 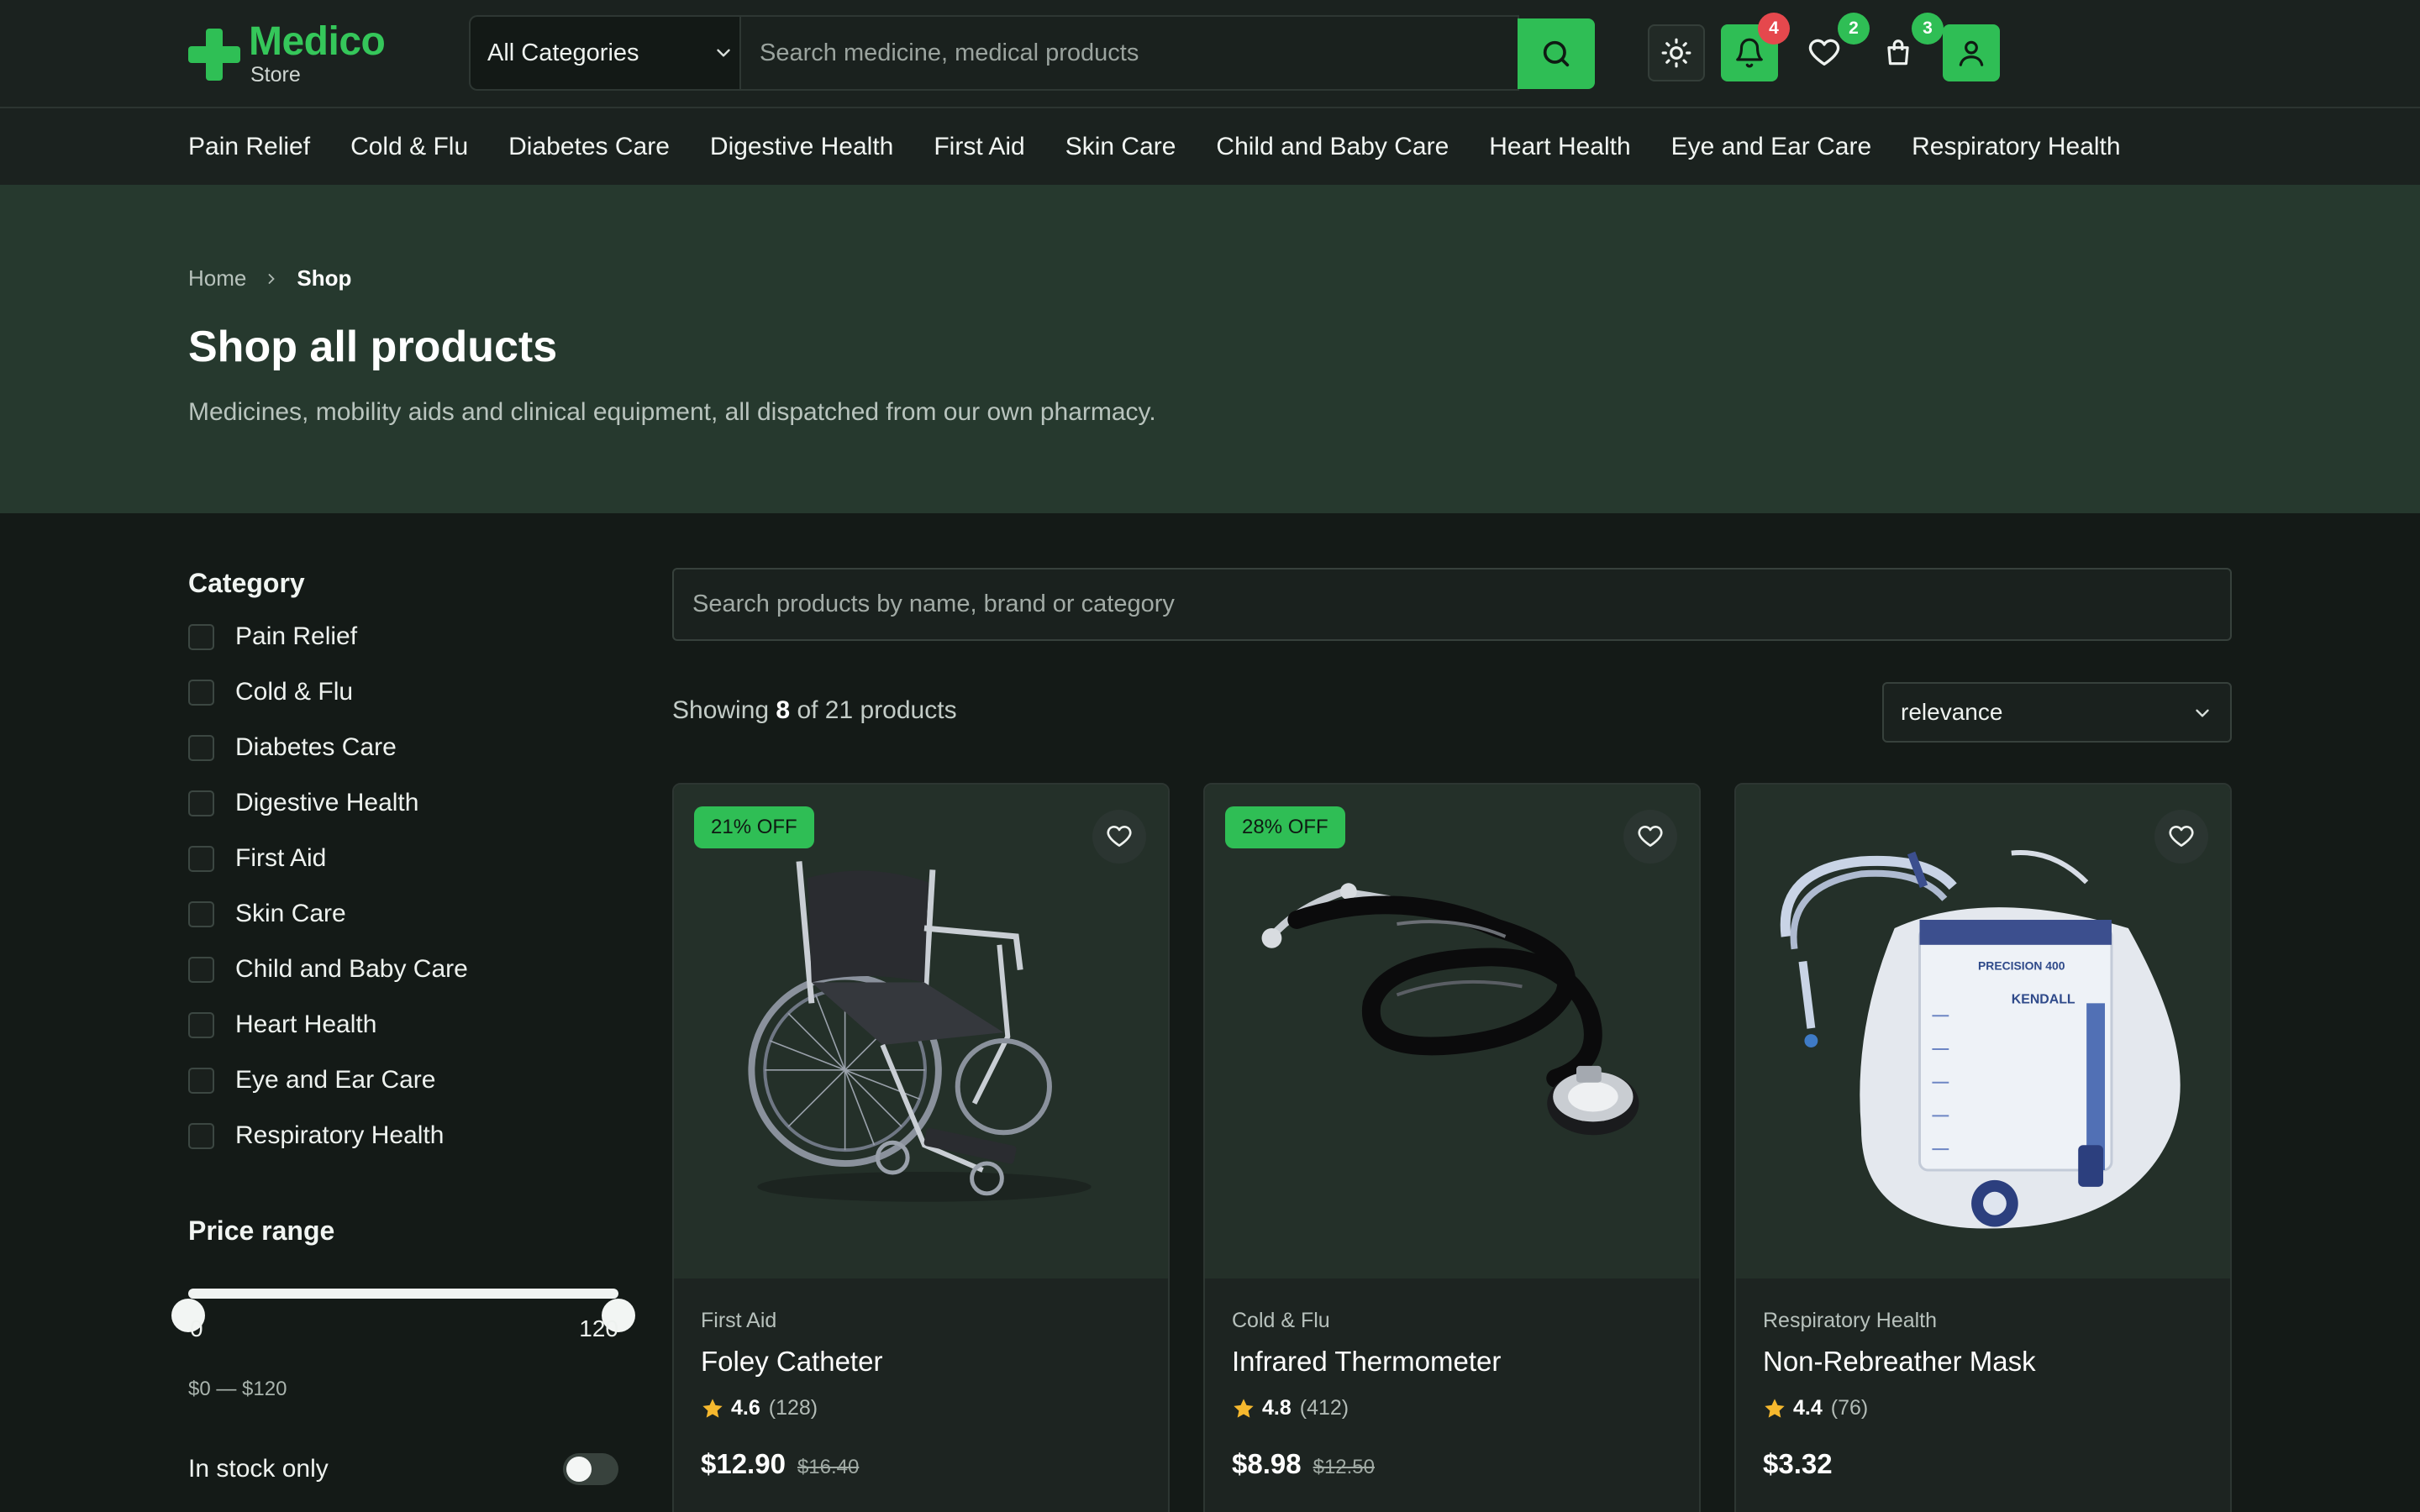 I want to click on category-filter-item: Child and Baby Care, so click(x=403, y=969).